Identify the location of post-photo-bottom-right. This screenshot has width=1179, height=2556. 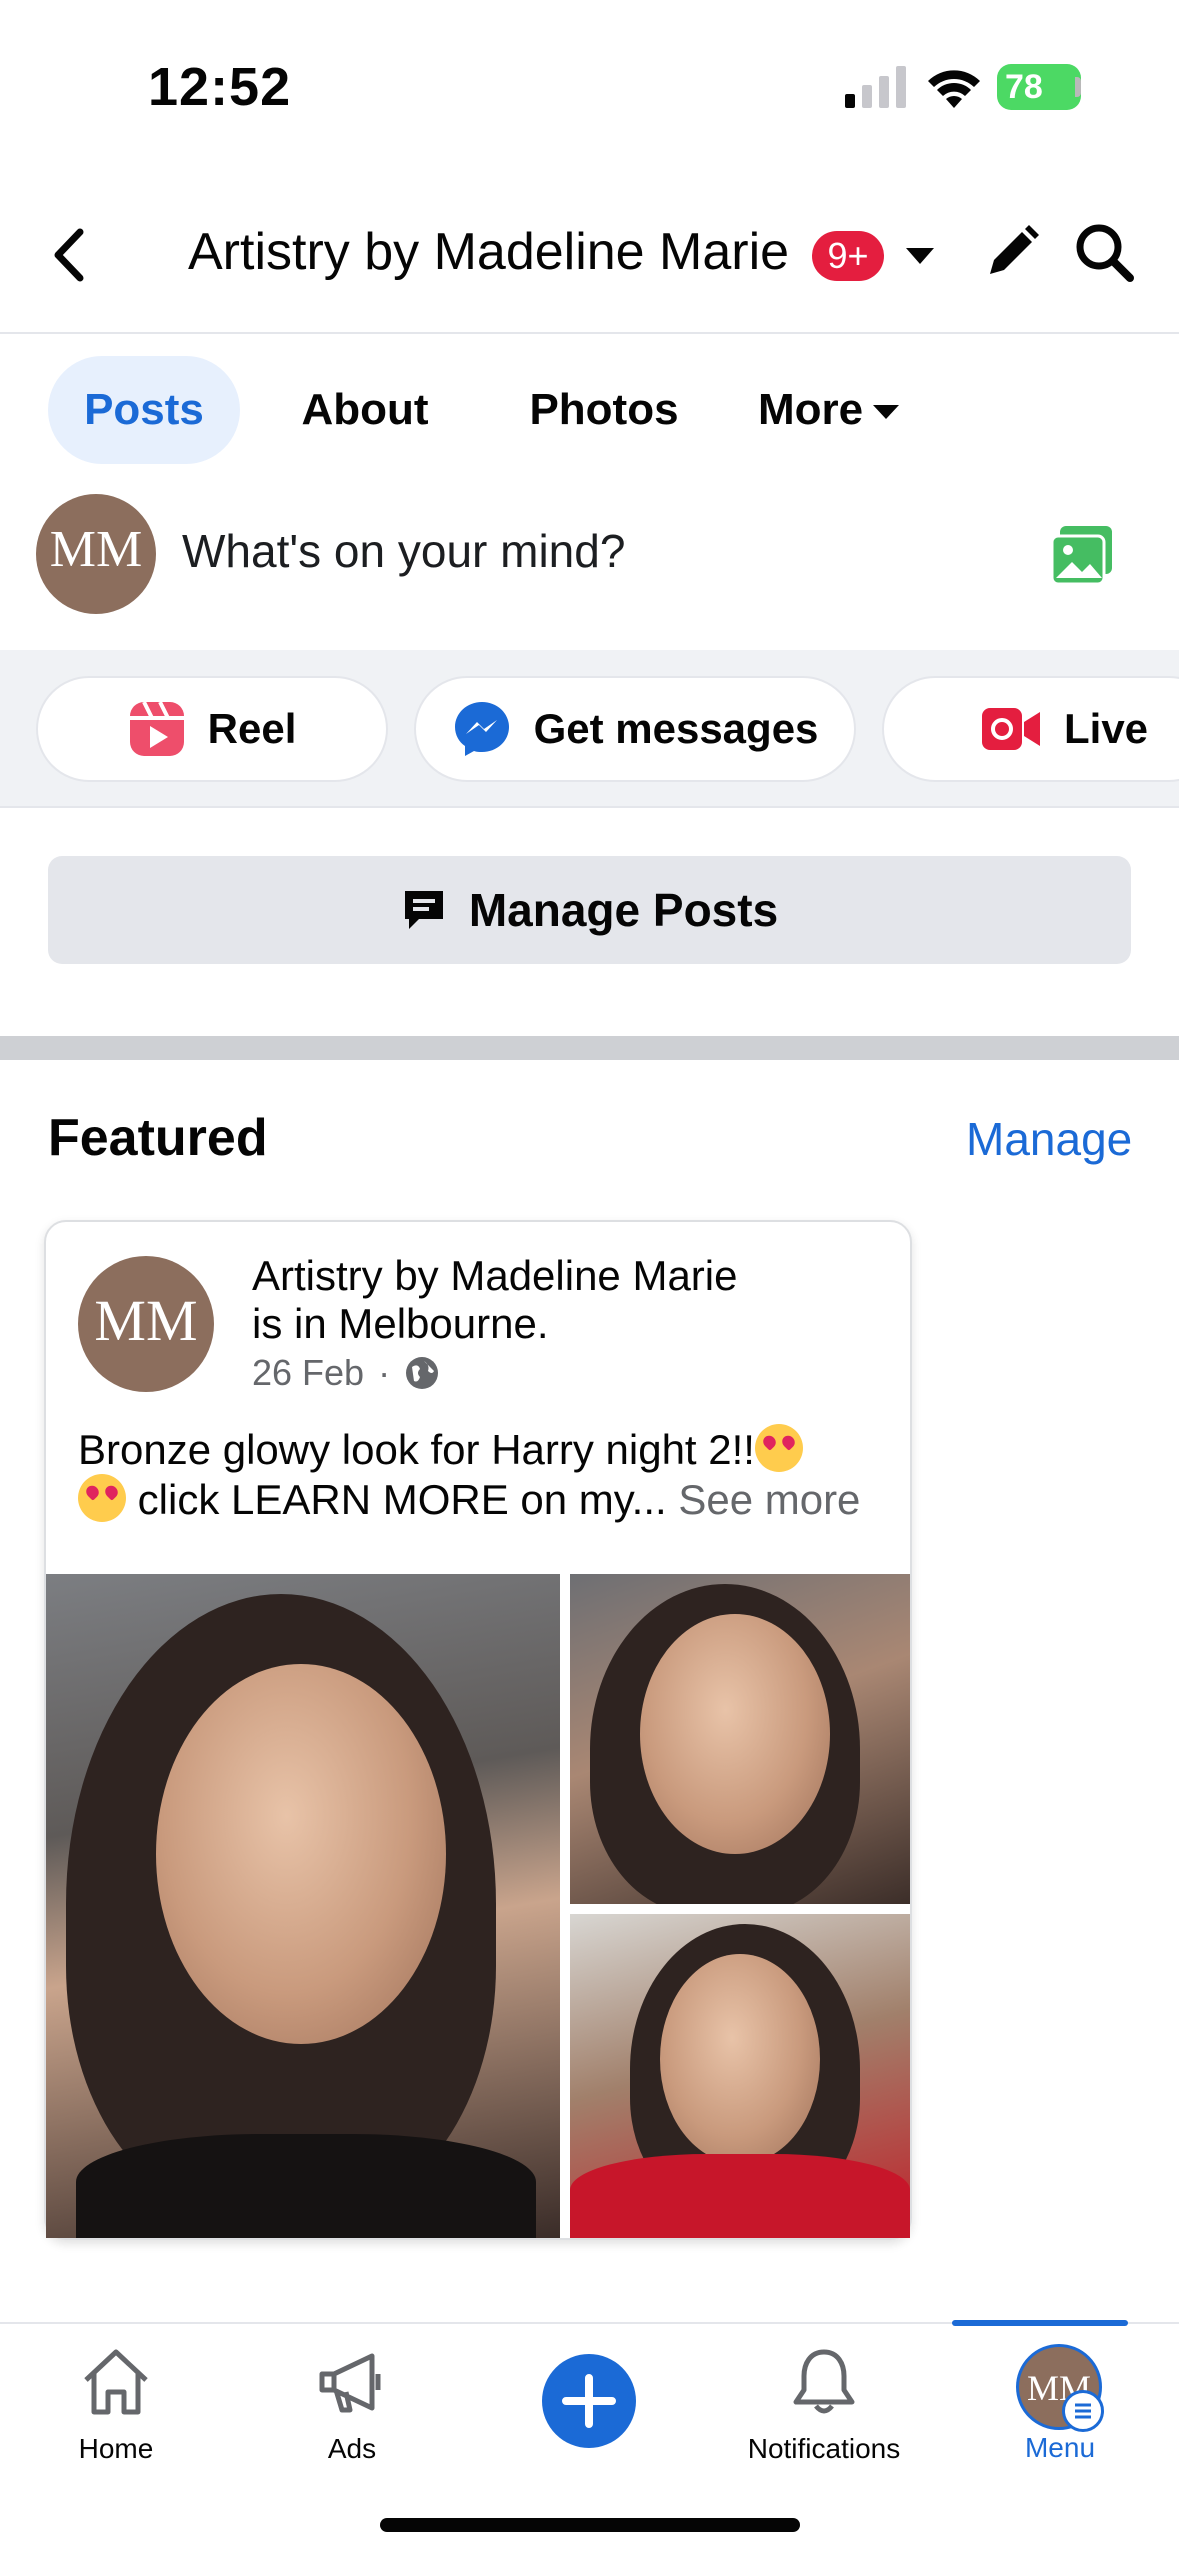
(740, 2076).